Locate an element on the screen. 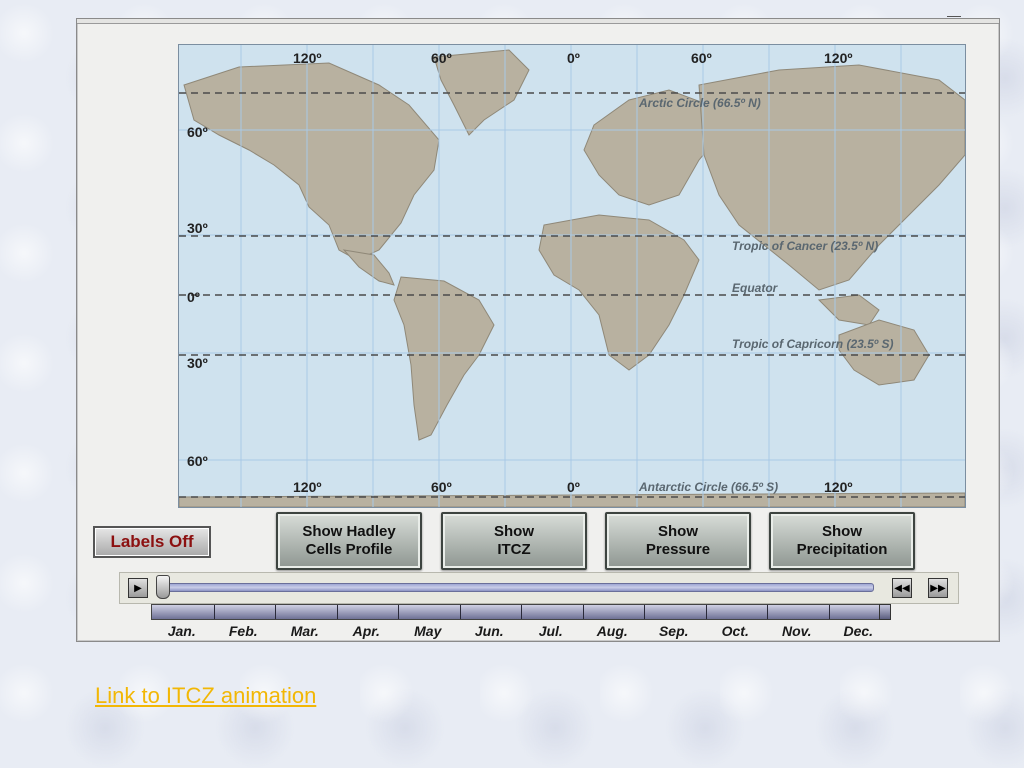  lon-label-top: 0º is located at coordinates (573, 58).